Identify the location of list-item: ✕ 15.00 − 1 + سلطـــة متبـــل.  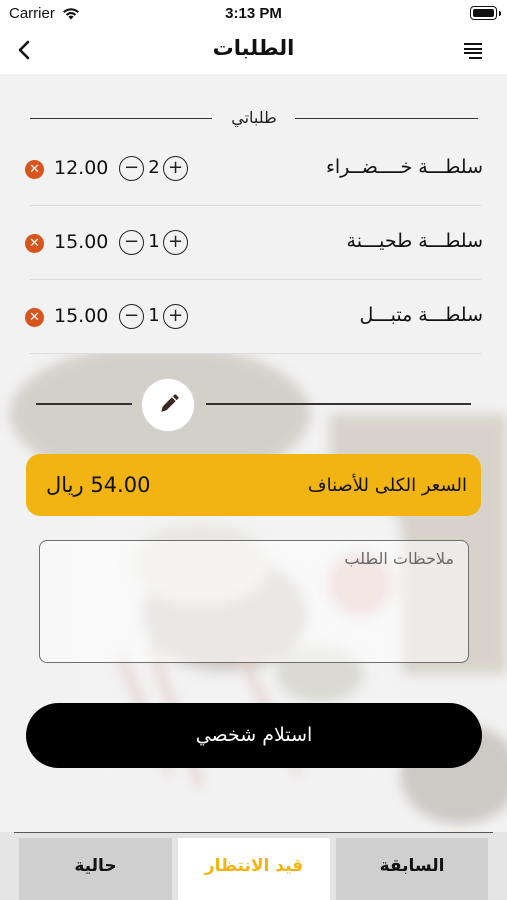
(253, 317).